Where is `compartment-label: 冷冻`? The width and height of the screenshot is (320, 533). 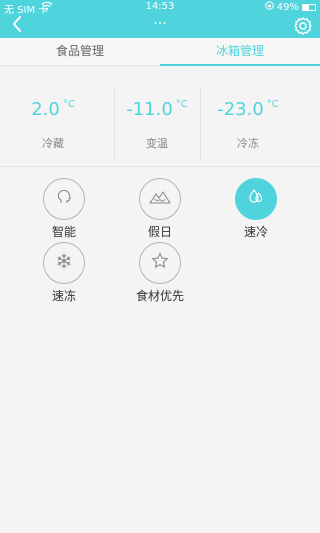 compartment-label: 冷冻 is located at coordinates (248, 143).